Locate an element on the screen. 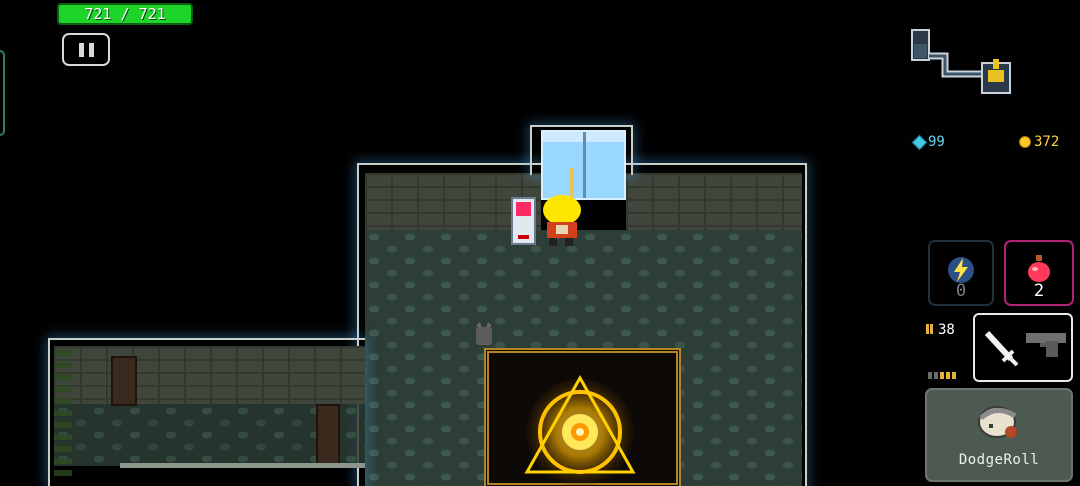  vines-left is located at coordinates (63, 415).